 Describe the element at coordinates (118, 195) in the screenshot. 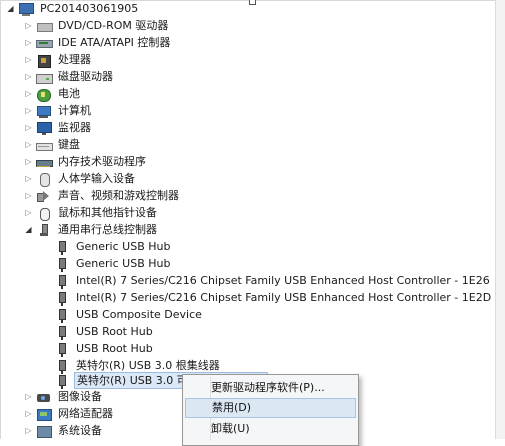

I see `tree-item-label: 声音、视频和游戏控制器` at that location.